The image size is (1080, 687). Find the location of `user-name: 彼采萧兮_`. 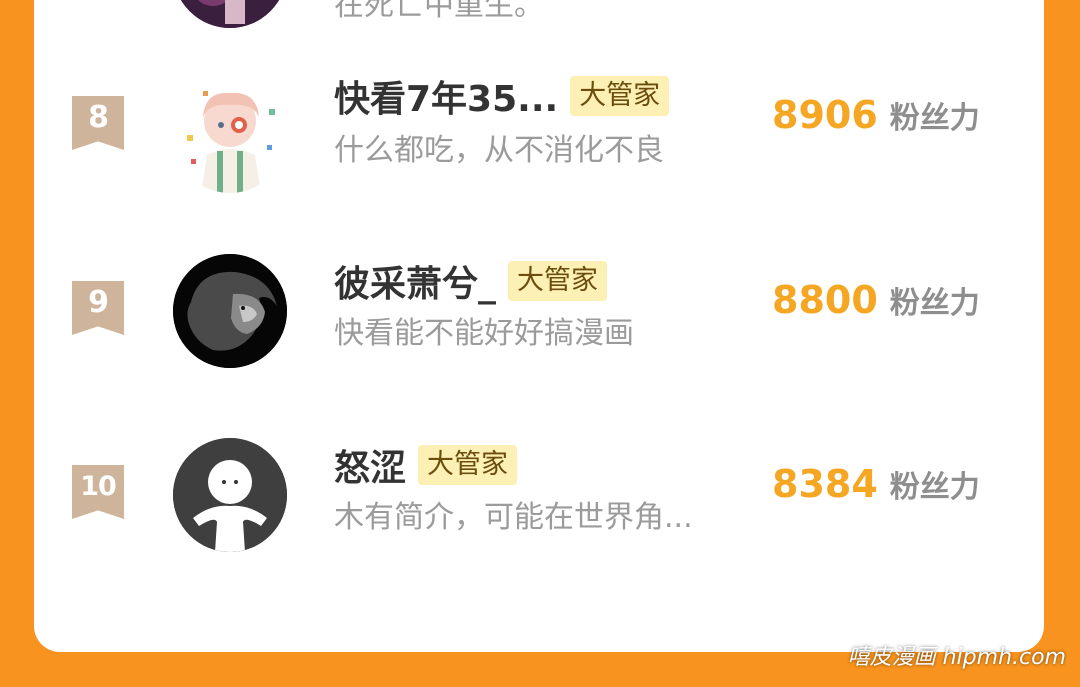

user-name: 彼采萧兮_ is located at coordinates (415, 281).